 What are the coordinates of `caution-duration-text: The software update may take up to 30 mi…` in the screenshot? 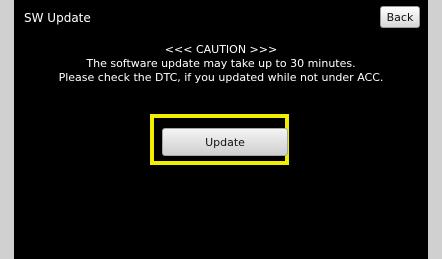 It's located at (221, 63).